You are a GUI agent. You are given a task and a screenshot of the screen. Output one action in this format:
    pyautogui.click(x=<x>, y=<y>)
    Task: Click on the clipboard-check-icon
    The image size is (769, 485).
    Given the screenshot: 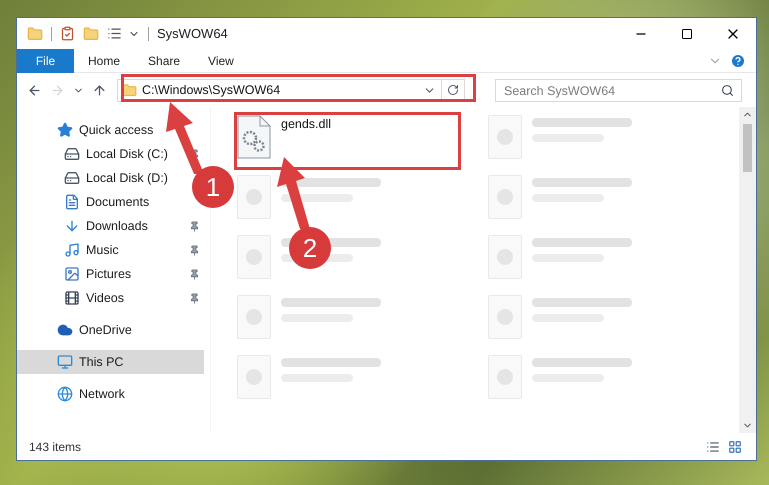 What is the action you would take?
    pyautogui.click(x=67, y=33)
    